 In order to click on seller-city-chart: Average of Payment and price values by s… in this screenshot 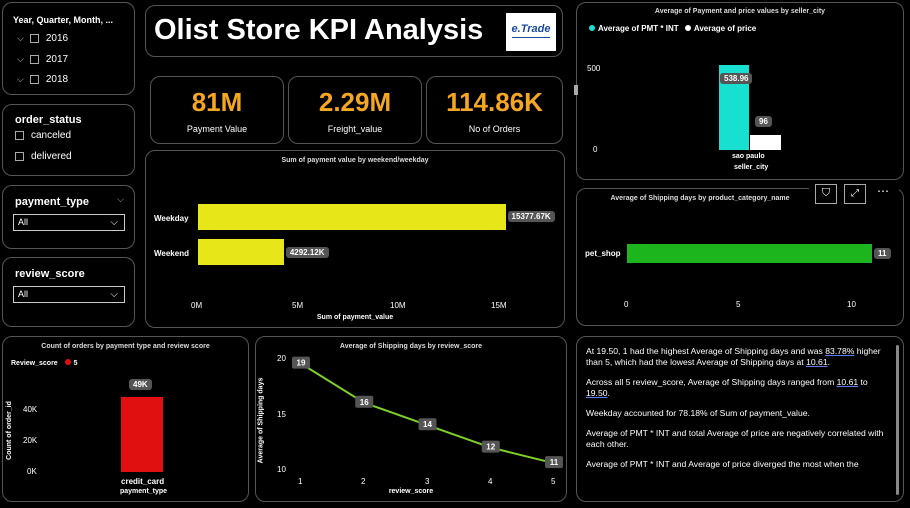, I will do `click(739, 91)`.